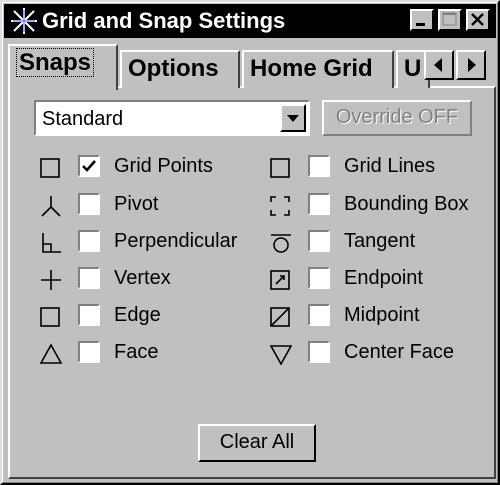  I want to click on checkmark-icon, so click(89, 166).